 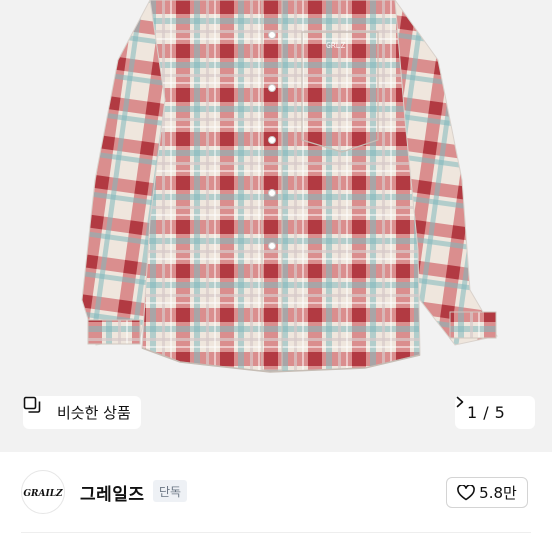 I want to click on similar-items-button: 비슷한 상품, so click(x=82, y=412).